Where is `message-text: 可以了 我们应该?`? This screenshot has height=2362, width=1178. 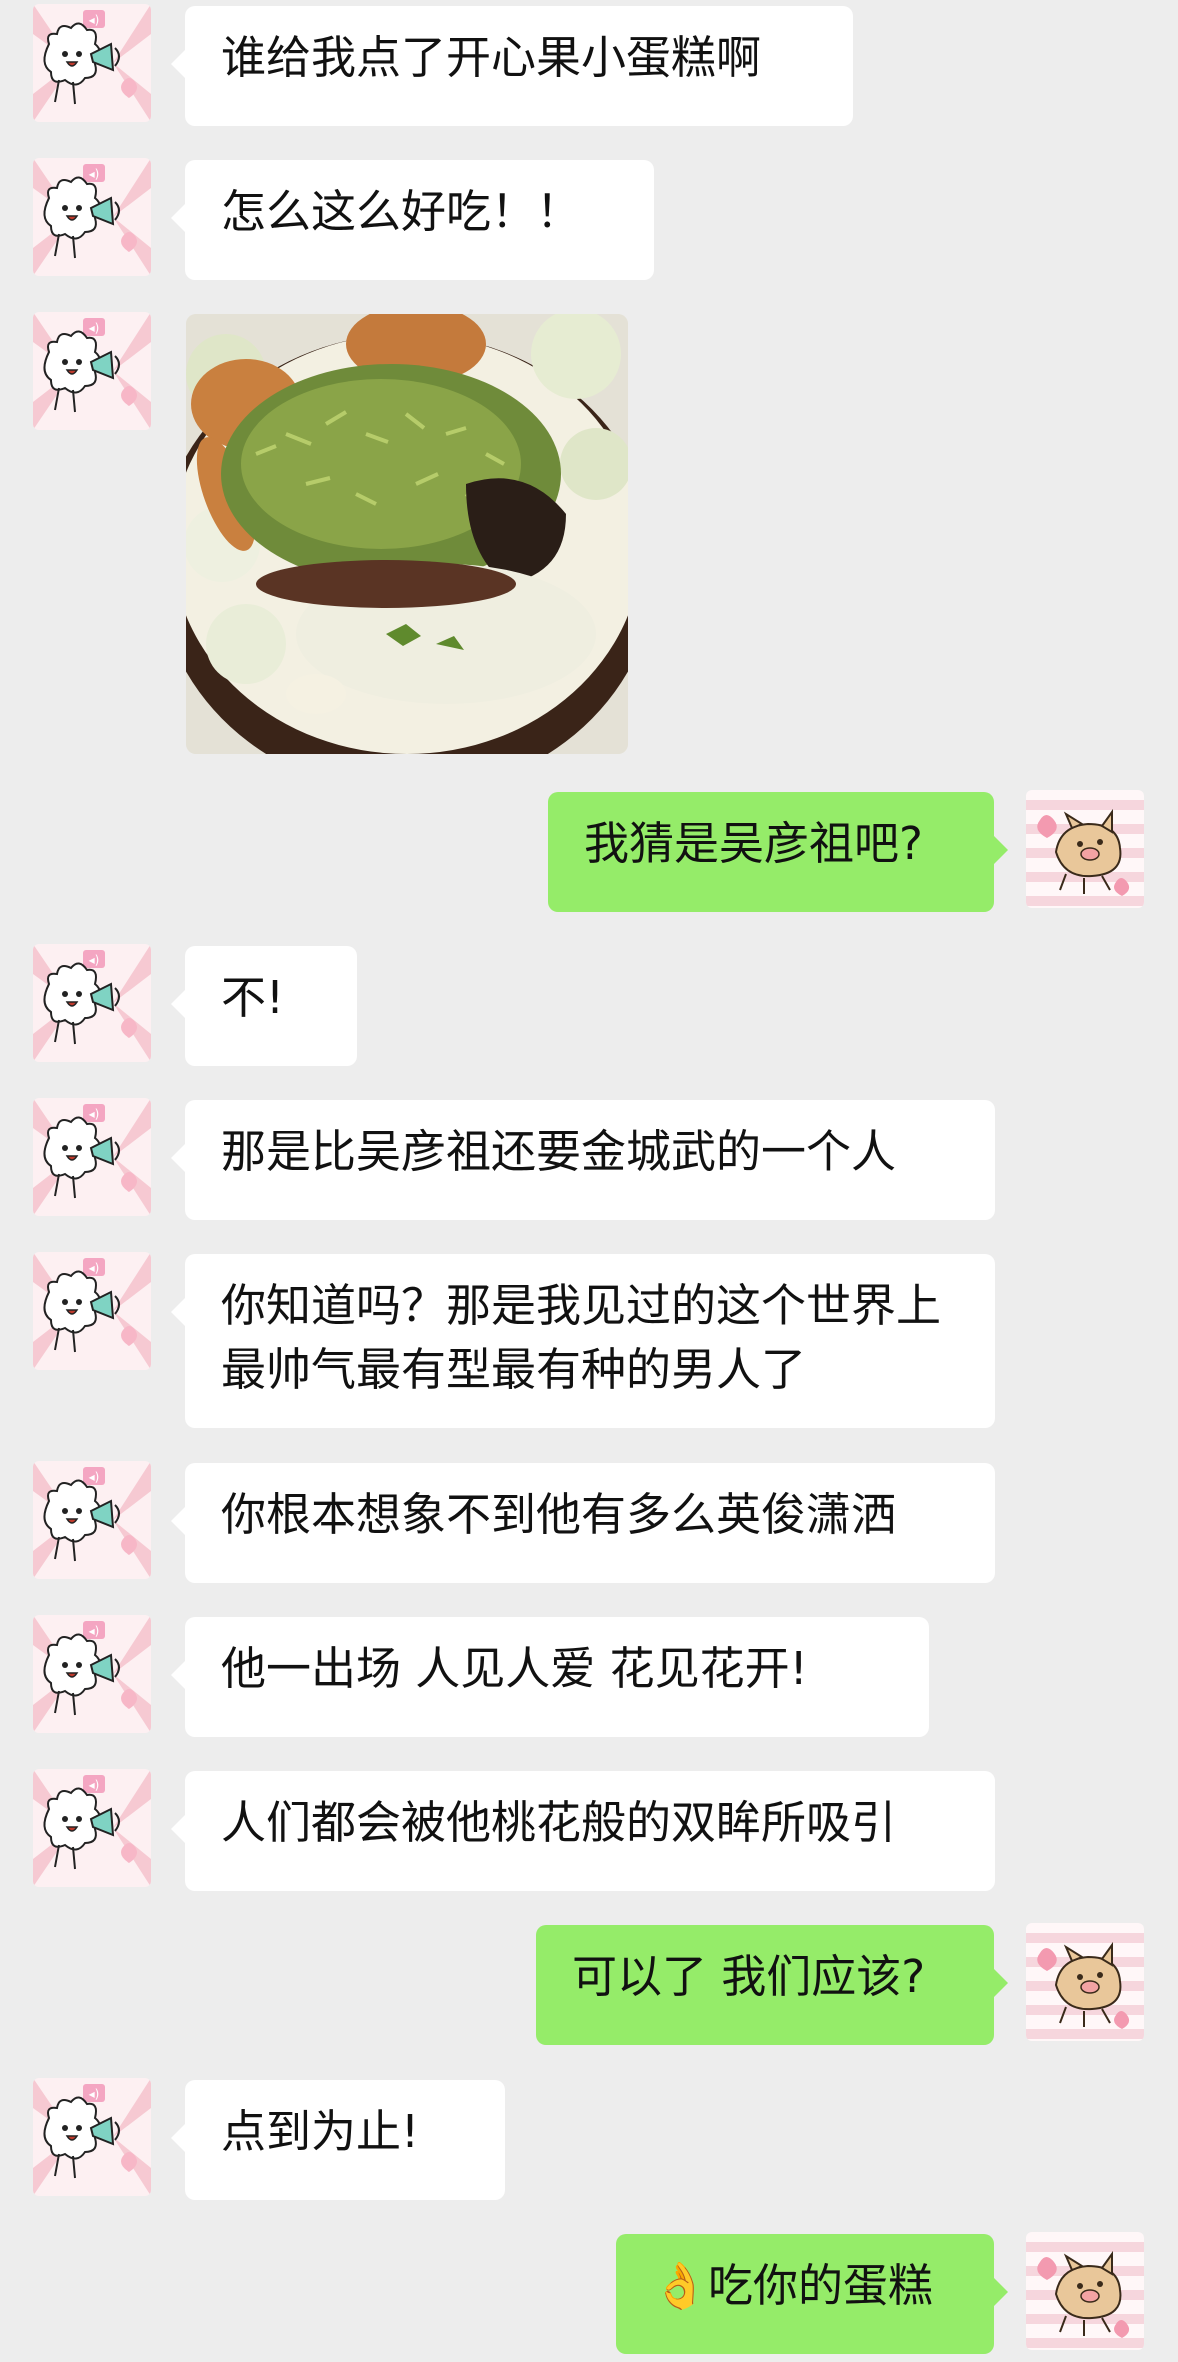
message-text: 可以了 我们应该? is located at coordinates (749, 1976).